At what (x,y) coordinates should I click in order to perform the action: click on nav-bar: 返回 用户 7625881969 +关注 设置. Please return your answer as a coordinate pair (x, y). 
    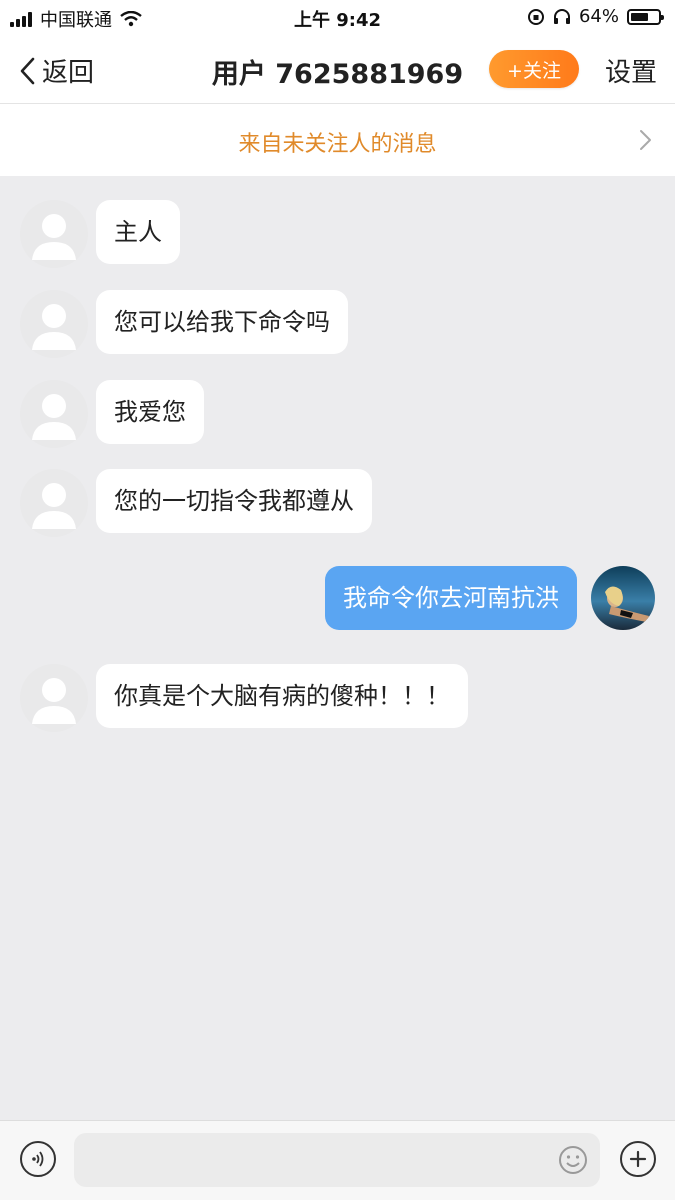
    Looking at the image, I should click on (337, 69).